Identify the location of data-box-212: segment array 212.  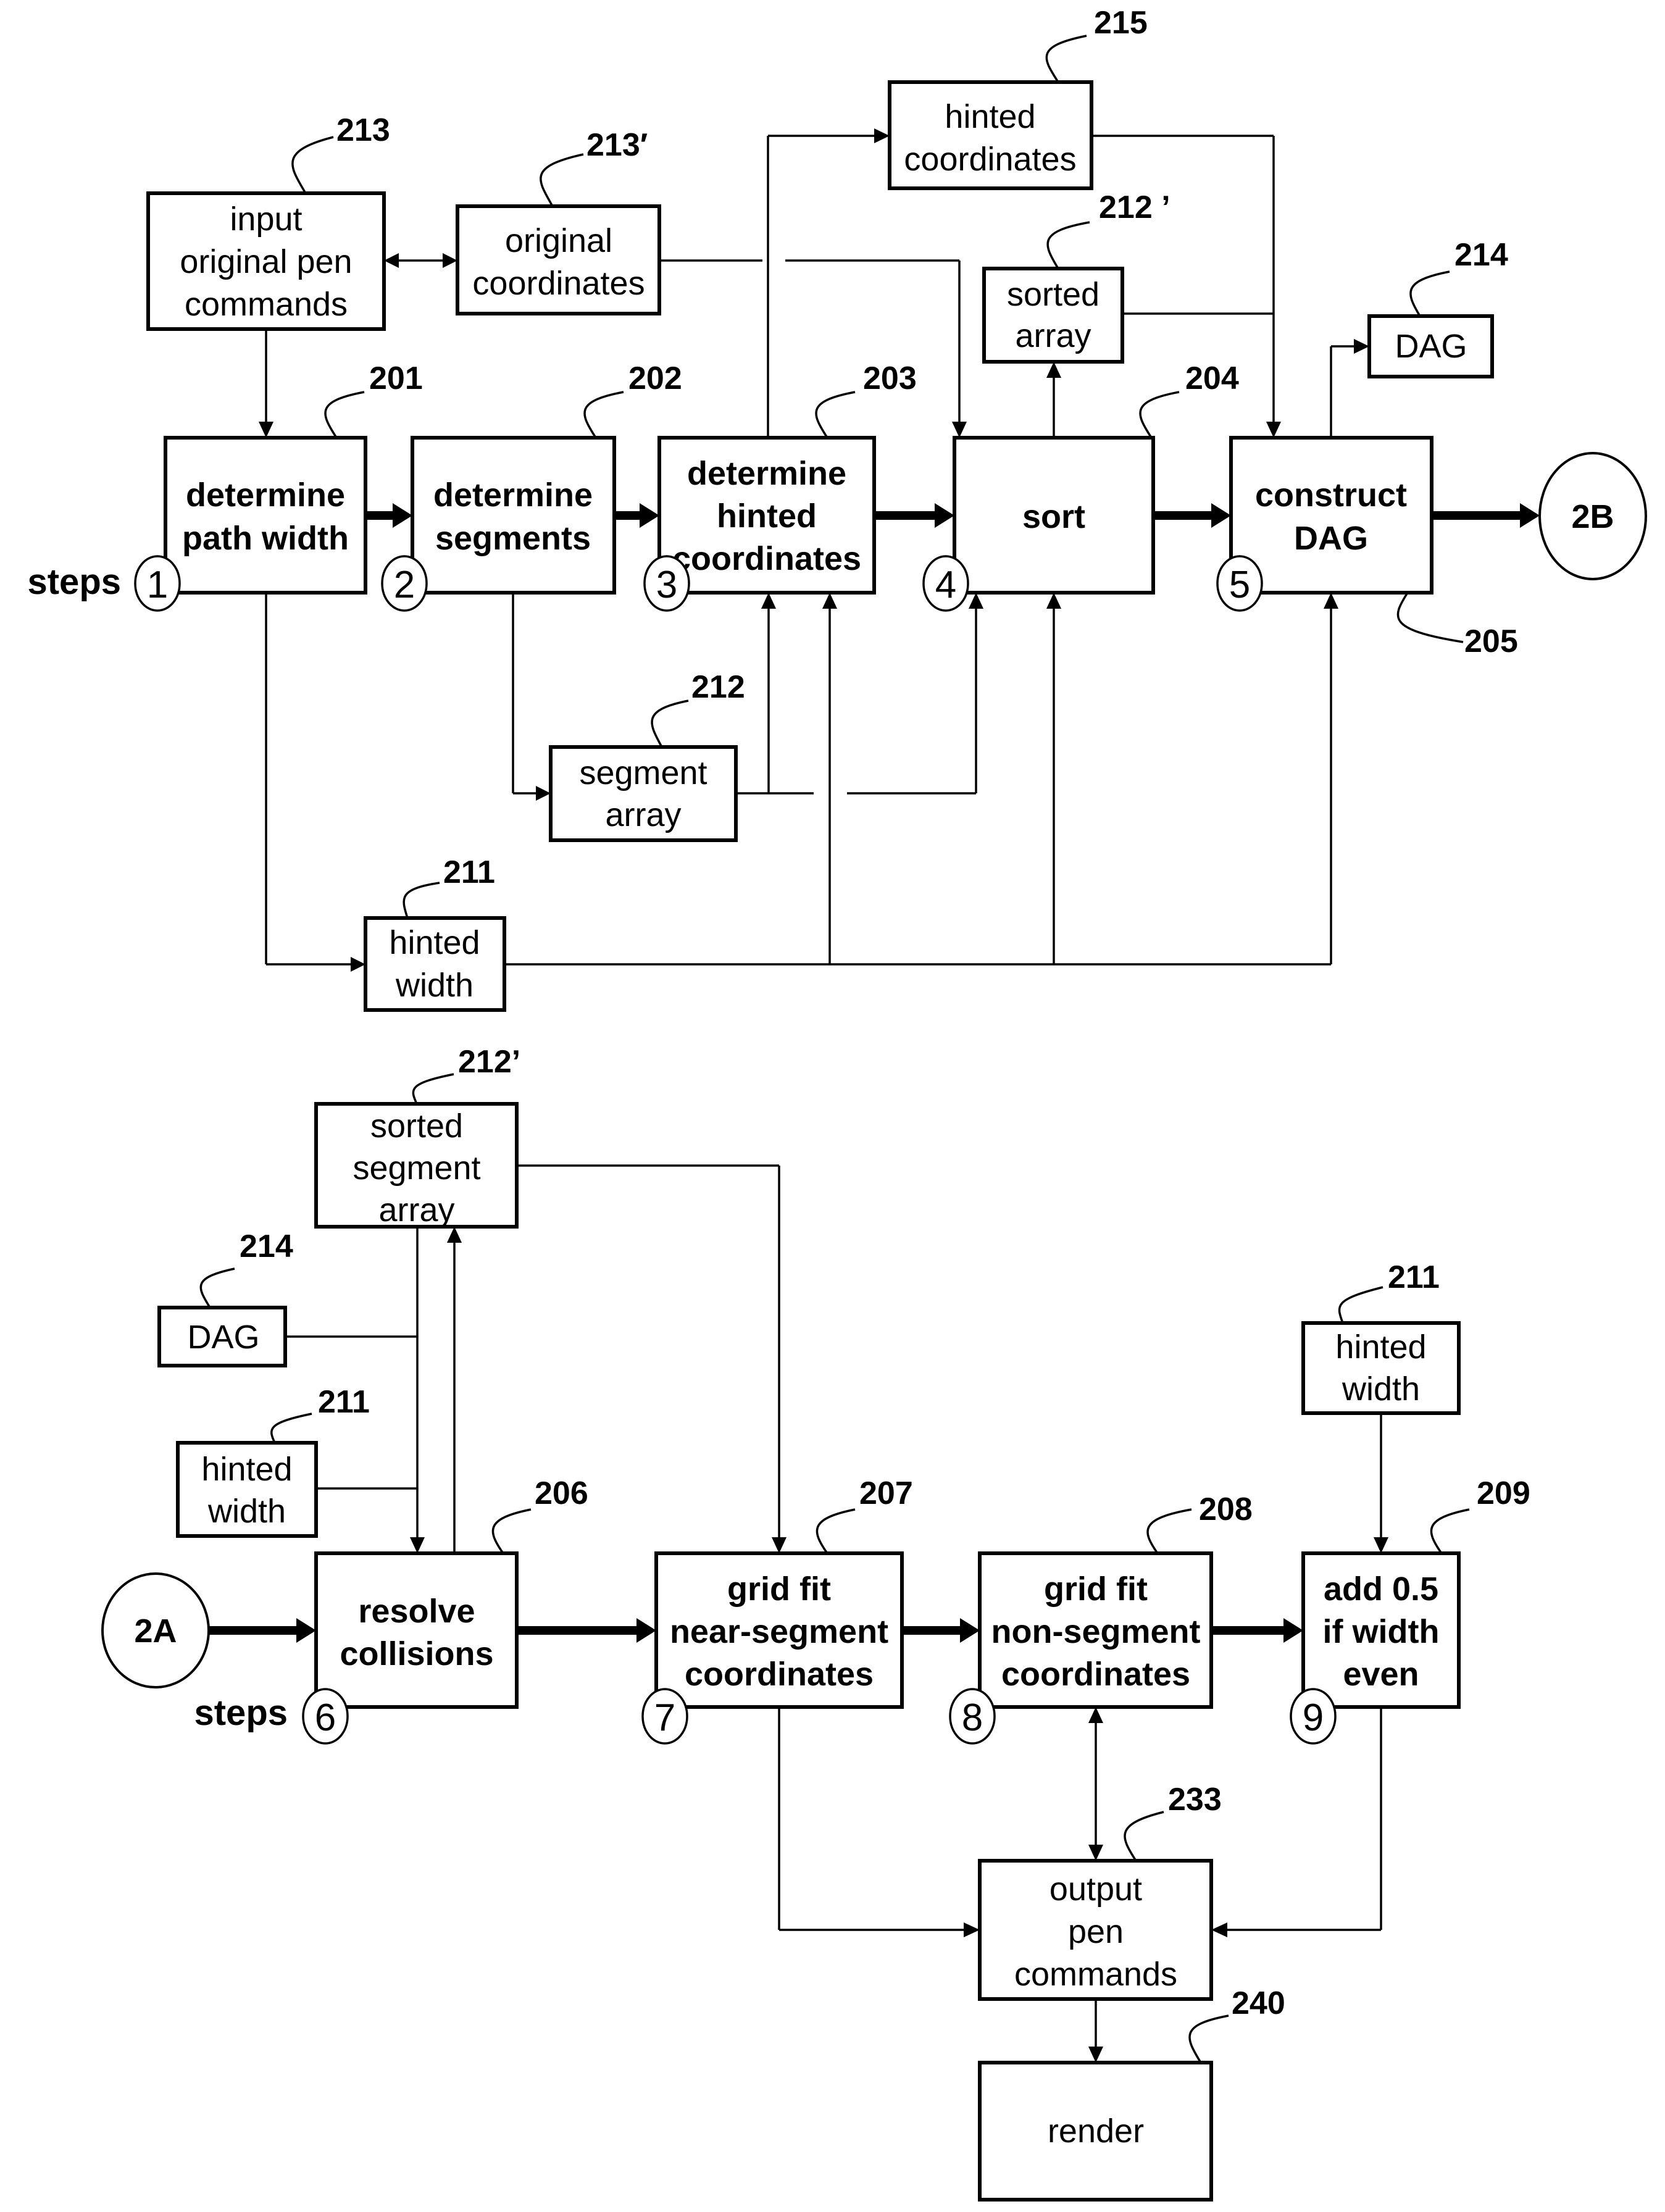
(647, 755).